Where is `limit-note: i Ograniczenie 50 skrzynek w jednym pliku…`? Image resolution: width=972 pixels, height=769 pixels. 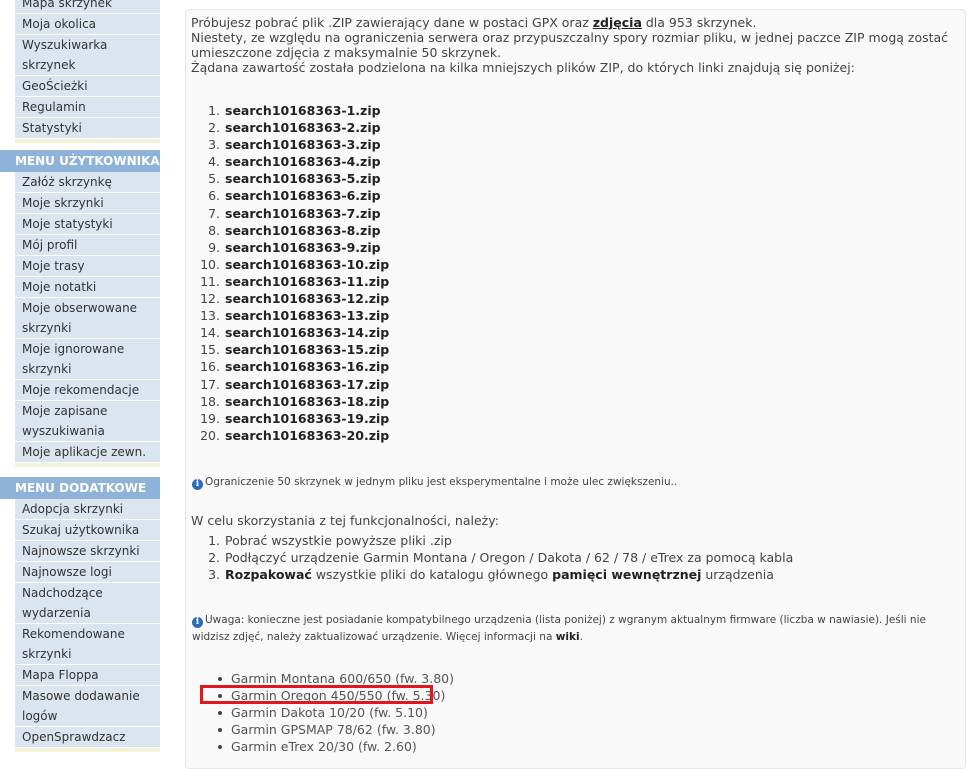
limit-note: i Ograniczenie 50 skrzynek w jednym pliku… is located at coordinates (434, 483).